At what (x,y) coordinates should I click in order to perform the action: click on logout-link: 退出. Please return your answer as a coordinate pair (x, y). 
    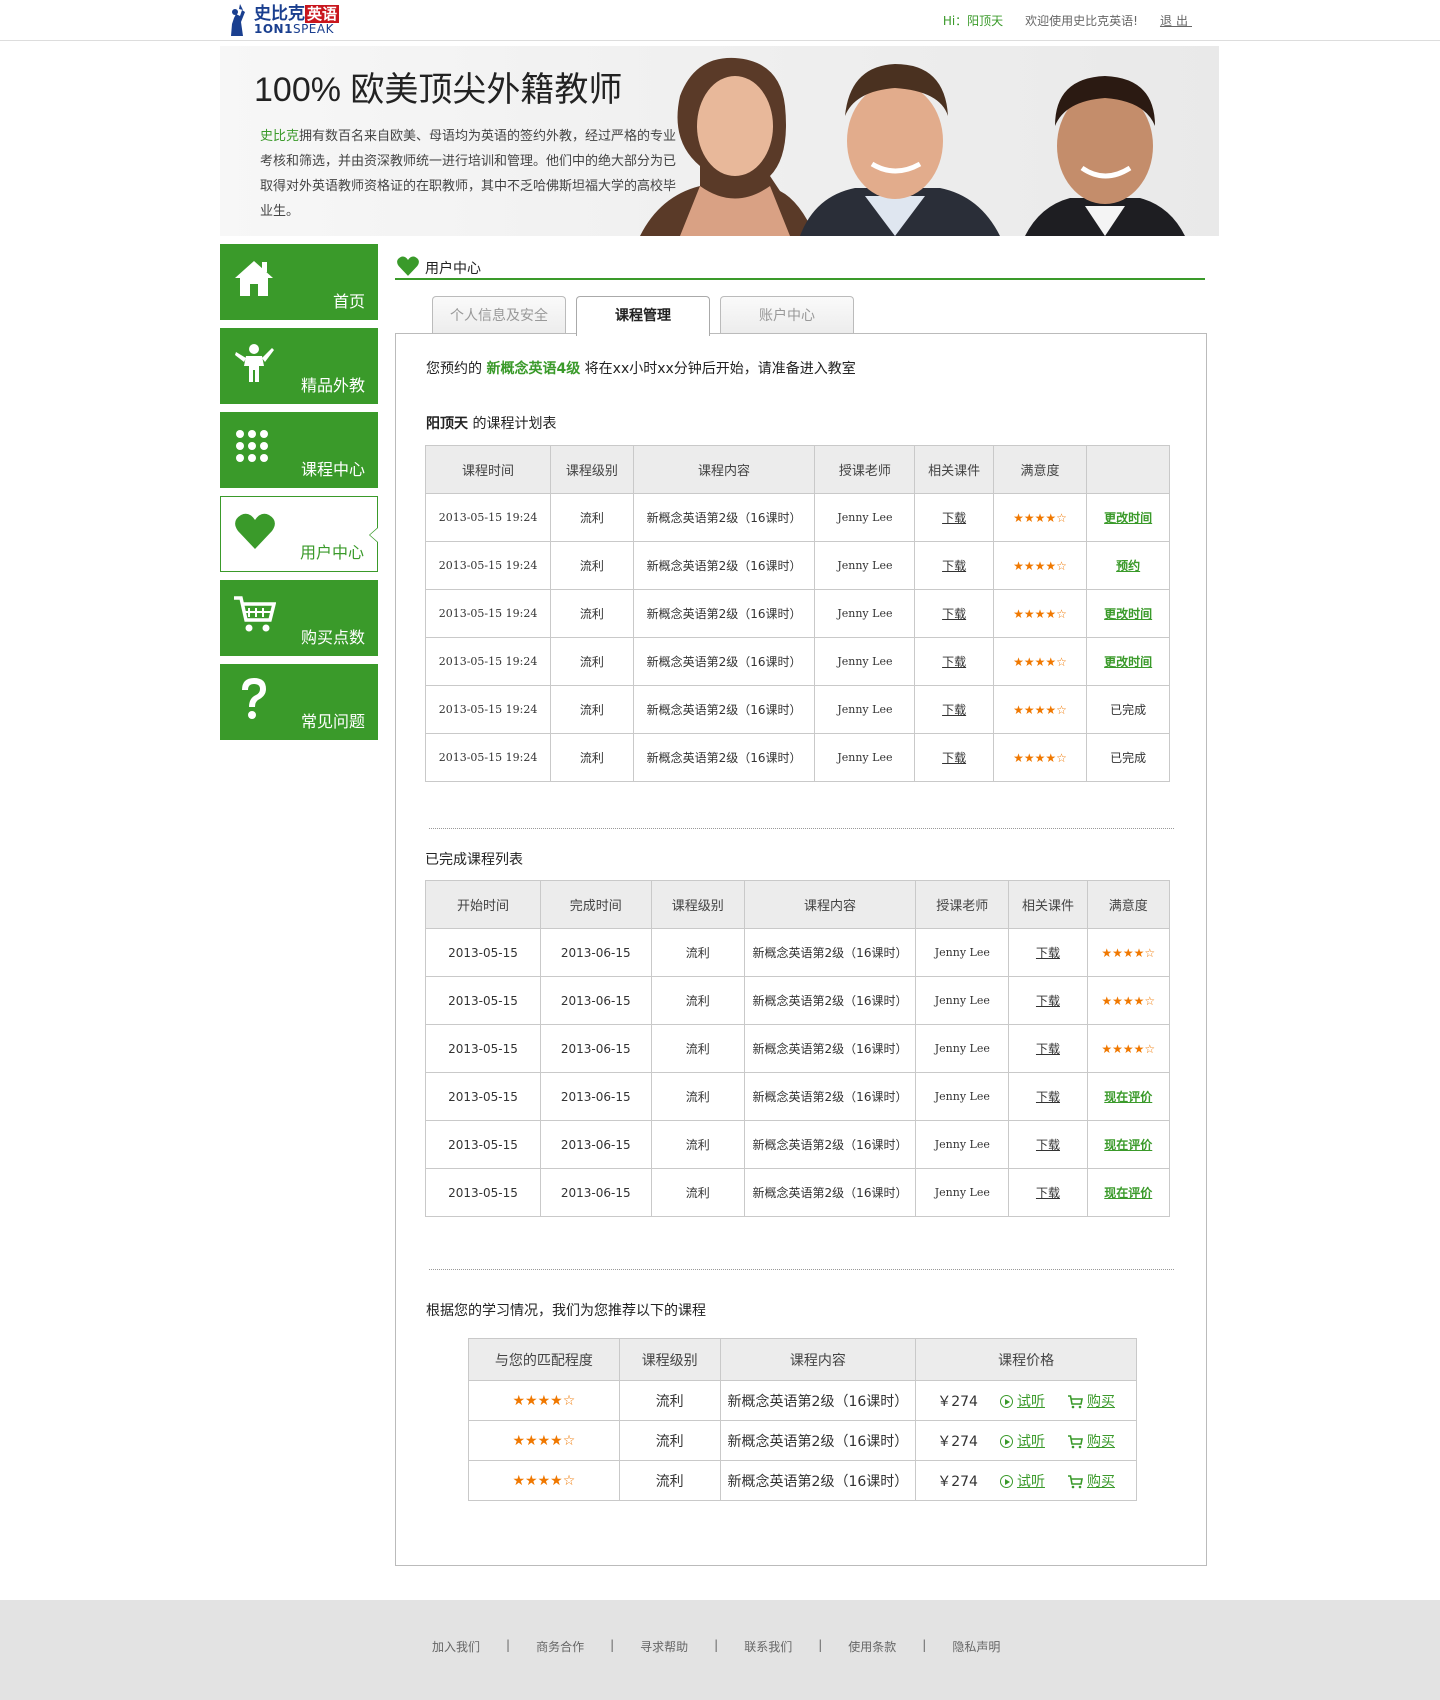
    Looking at the image, I should click on (1176, 20).